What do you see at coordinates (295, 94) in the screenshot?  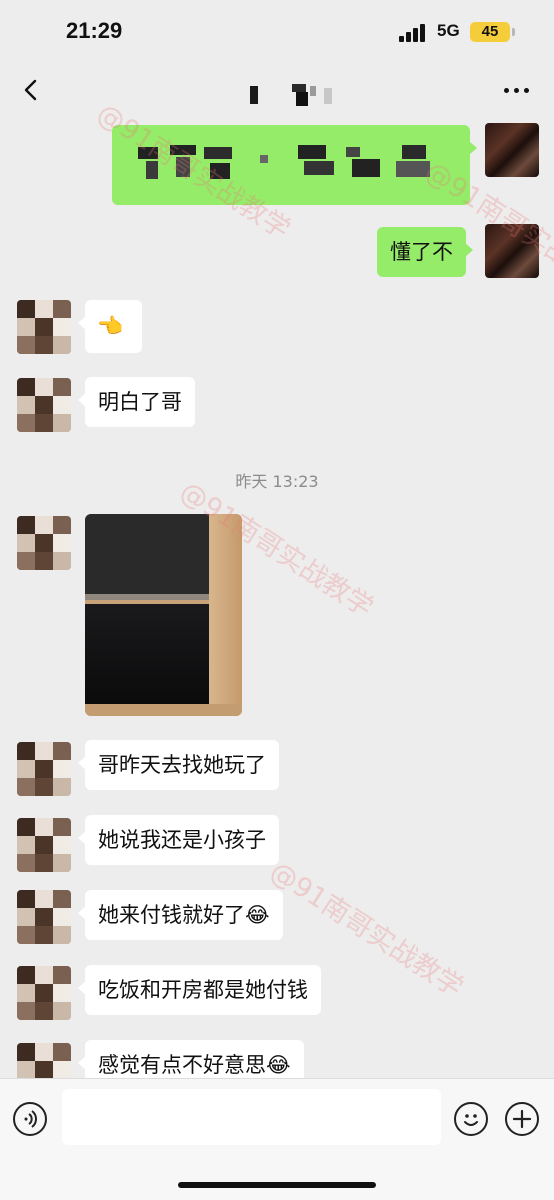 I see `contact-name-pixelated` at bounding box center [295, 94].